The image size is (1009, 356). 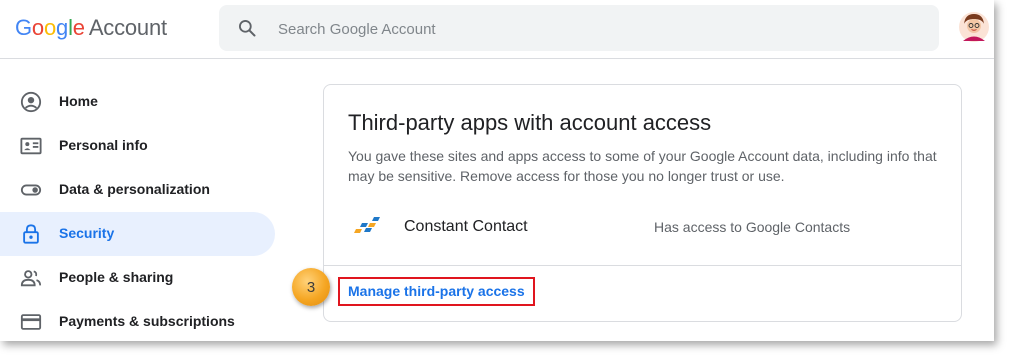 I want to click on logo-letter-g1: G, so click(x=23, y=27).